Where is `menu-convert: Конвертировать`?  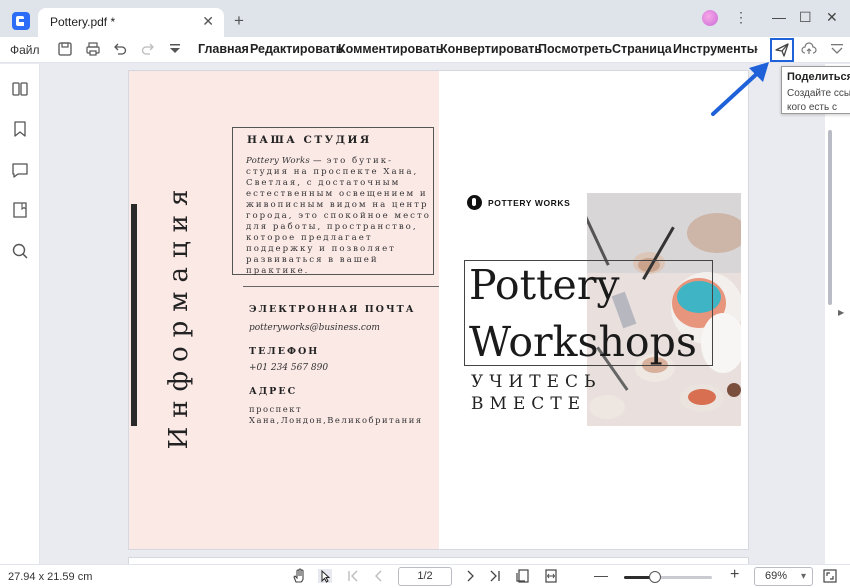 menu-convert: Конвертировать is located at coordinates (491, 49).